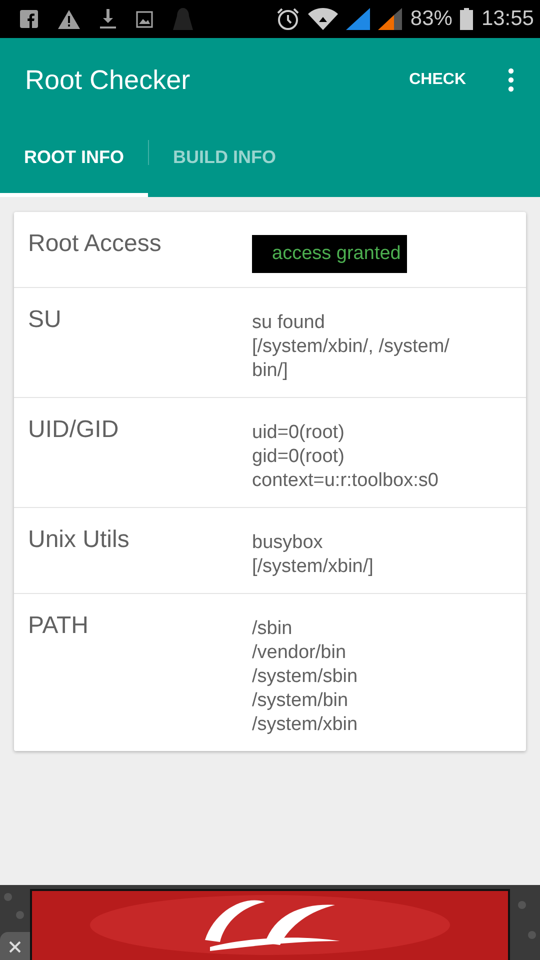 Image resolution: width=540 pixels, height=960 pixels. What do you see at coordinates (323, 19) in the screenshot?
I see `wifi-icon` at bounding box center [323, 19].